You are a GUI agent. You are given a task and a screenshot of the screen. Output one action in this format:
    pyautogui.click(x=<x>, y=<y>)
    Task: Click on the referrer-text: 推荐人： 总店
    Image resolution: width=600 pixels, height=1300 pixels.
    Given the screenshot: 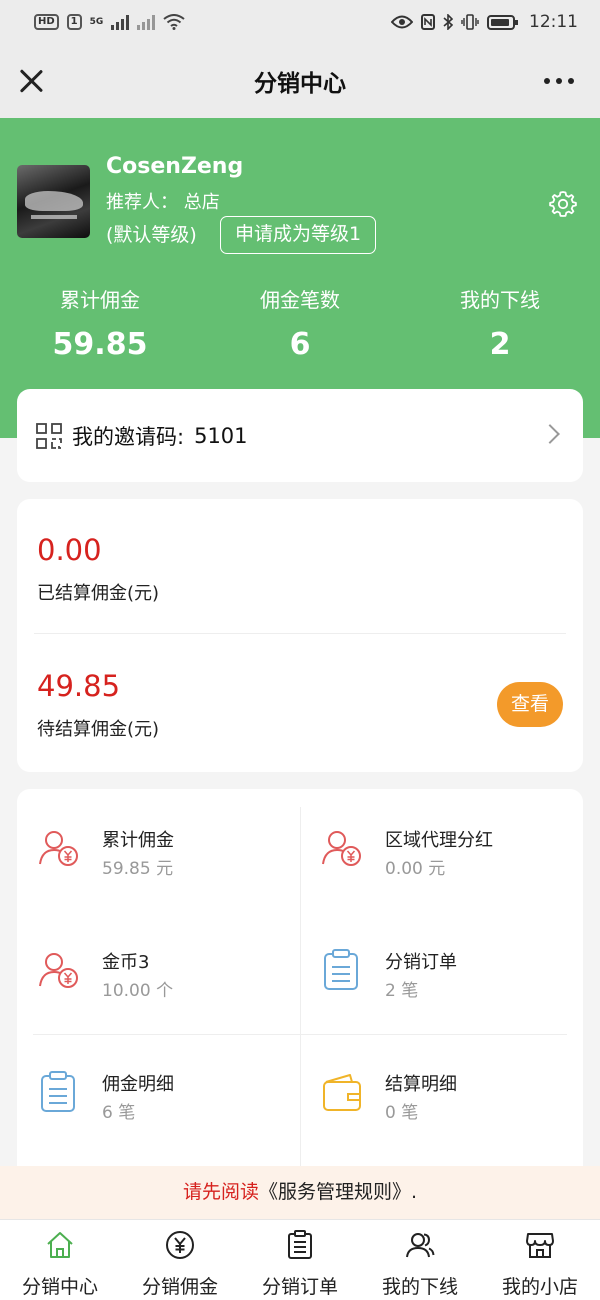 What is the action you would take?
    pyautogui.click(x=163, y=202)
    